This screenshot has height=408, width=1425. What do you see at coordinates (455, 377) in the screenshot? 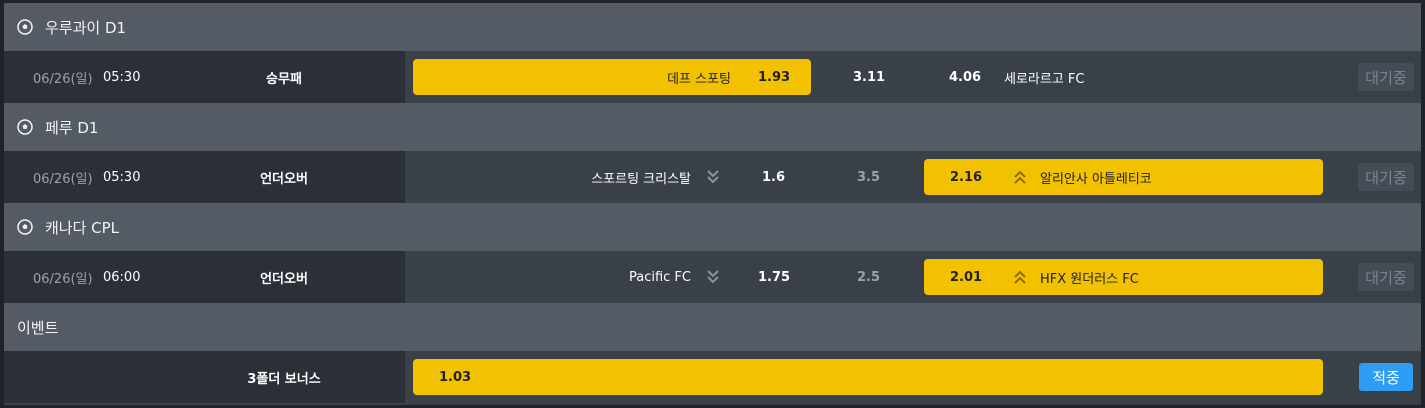
I see `bonus-odd: 1.03` at bounding box center [455, 377].